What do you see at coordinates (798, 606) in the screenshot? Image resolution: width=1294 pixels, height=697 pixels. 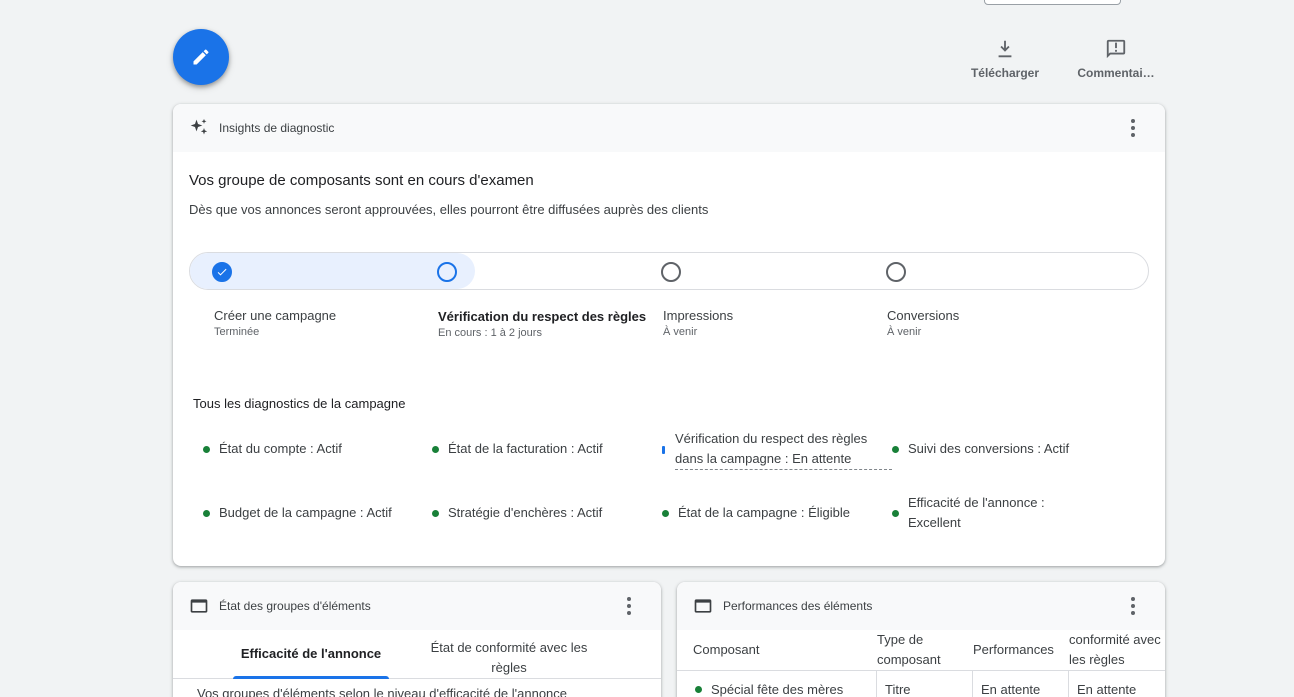 I see `card-header-title: Performances des éléments` at bounding box center [798, 606].